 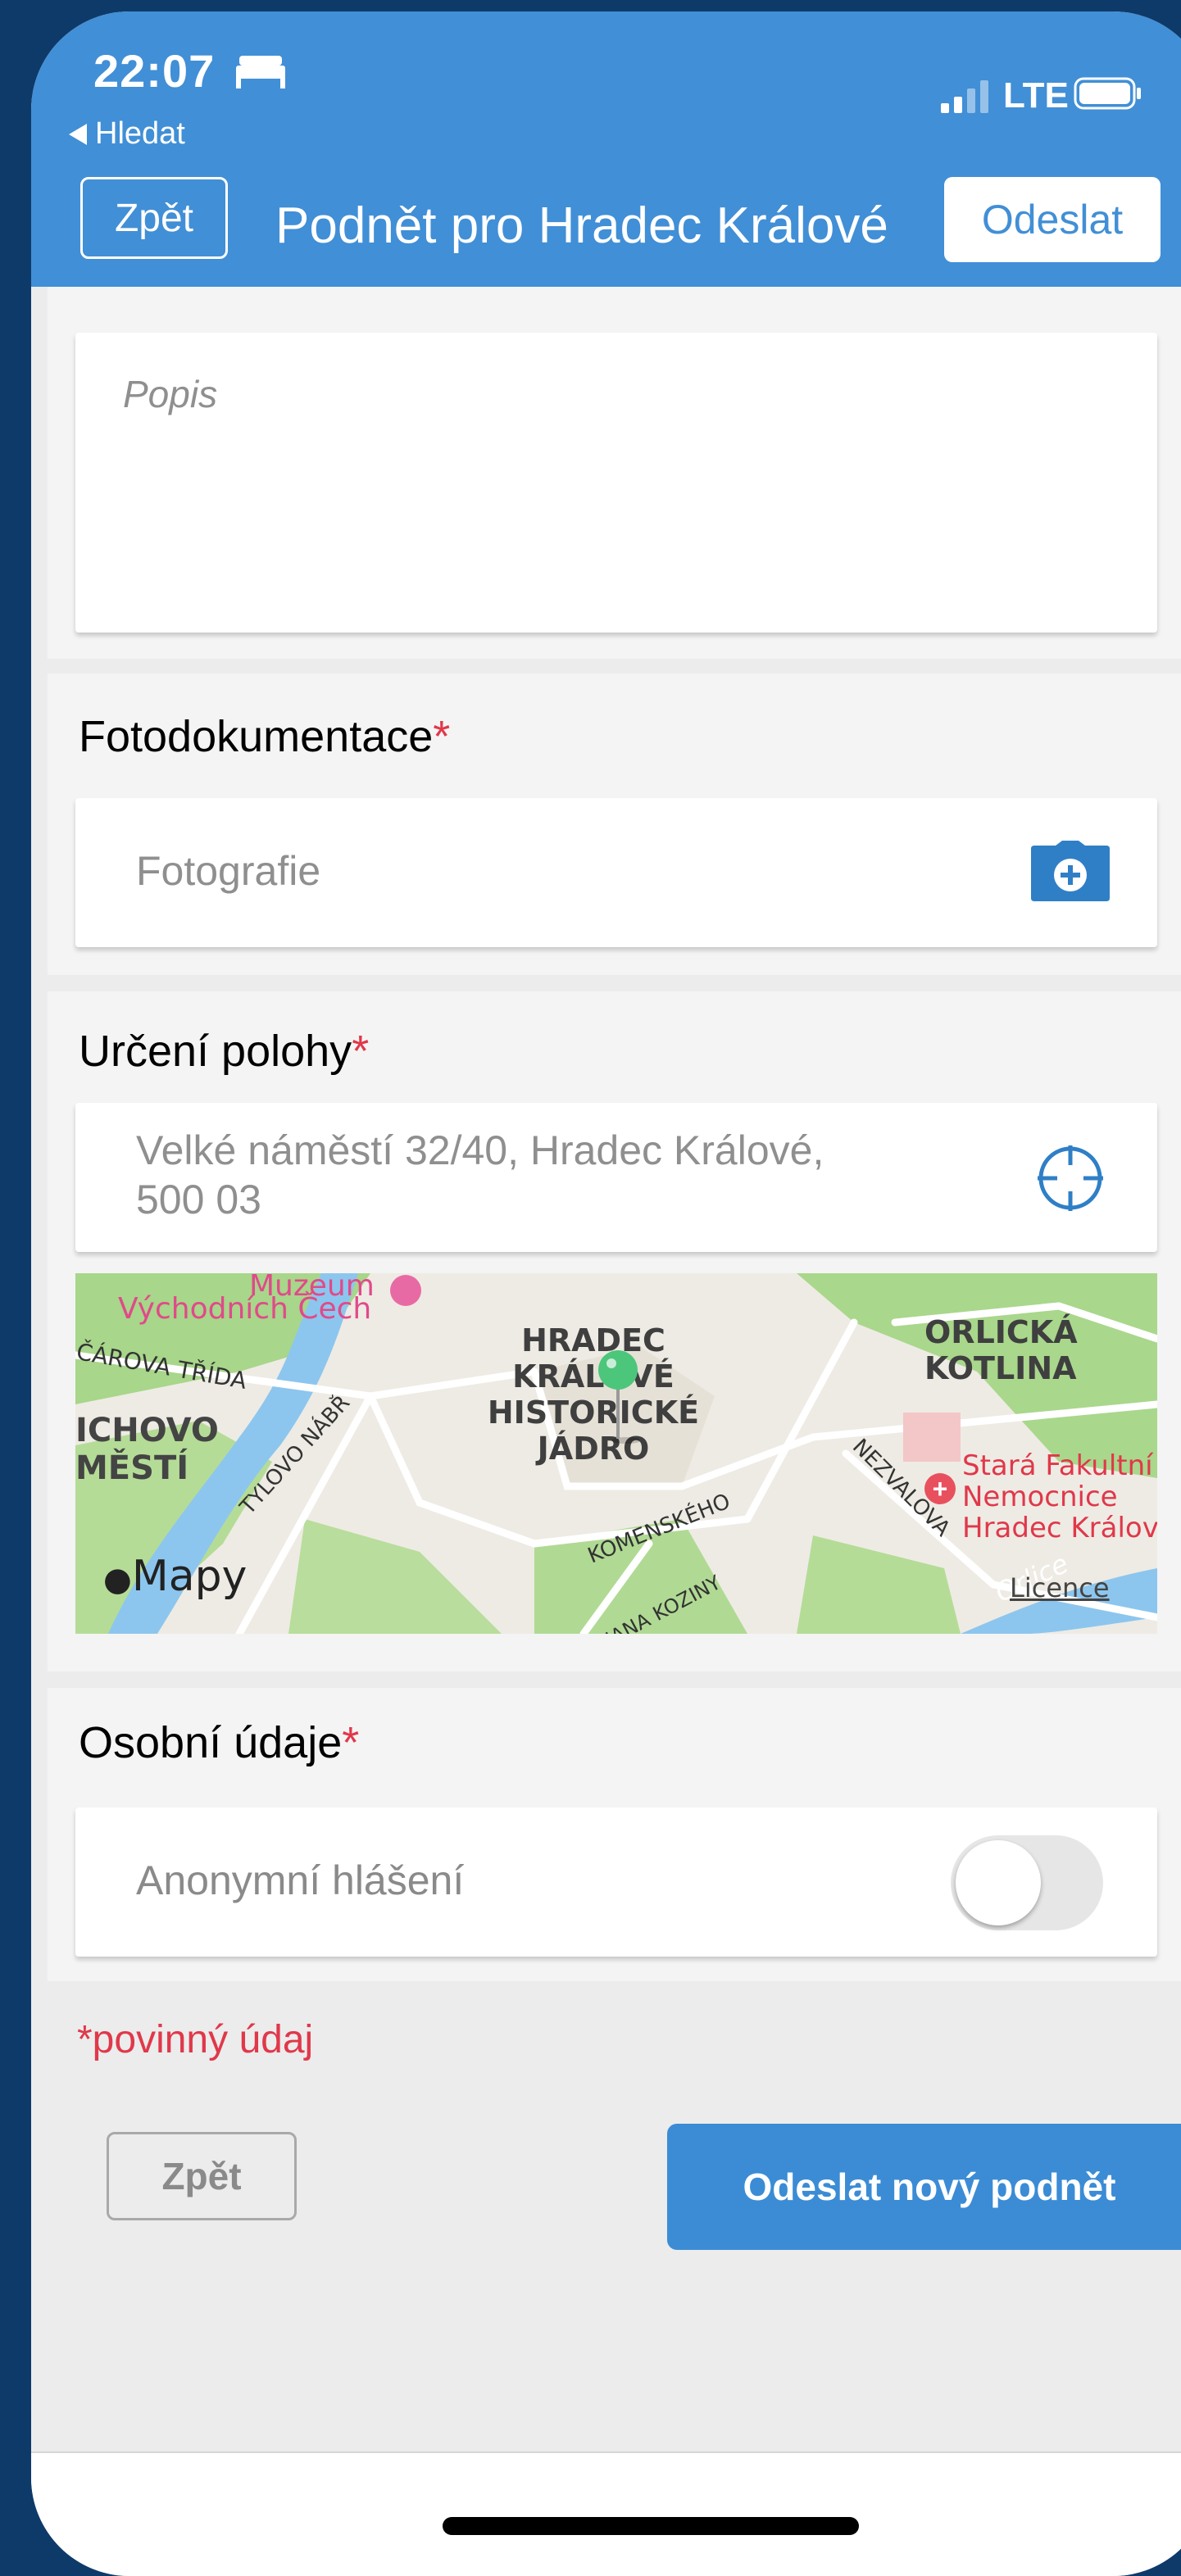 I want to click on map-label-center-4: JÁDRO, so click(x=593, y=1449).